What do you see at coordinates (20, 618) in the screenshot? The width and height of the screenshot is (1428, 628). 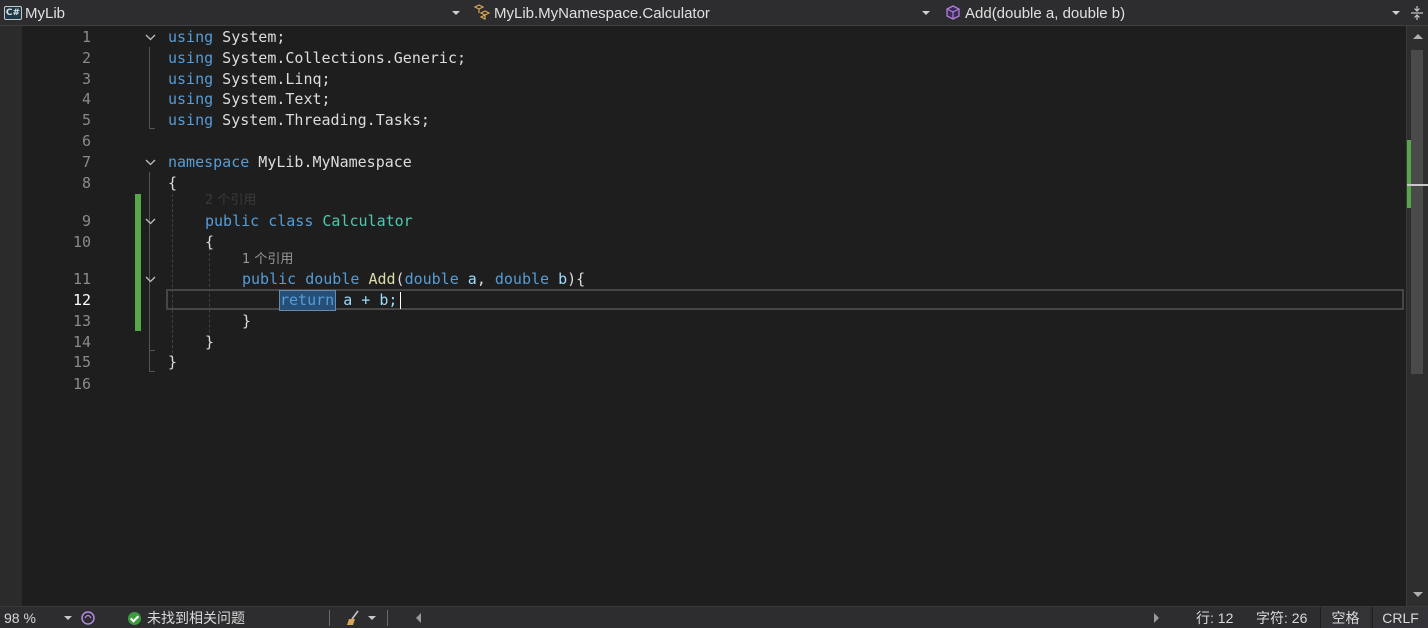 I see `zoom-level: 98 %` at bounding box center [20, 618].